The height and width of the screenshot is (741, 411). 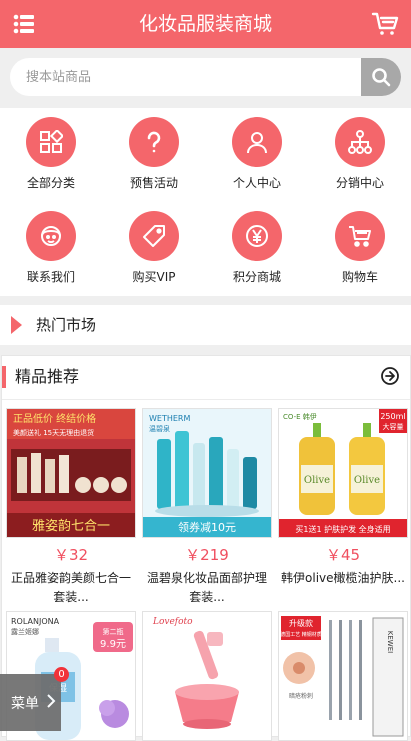 I want to click on image-caption: 温碧泉, so click(x=159, y=428).